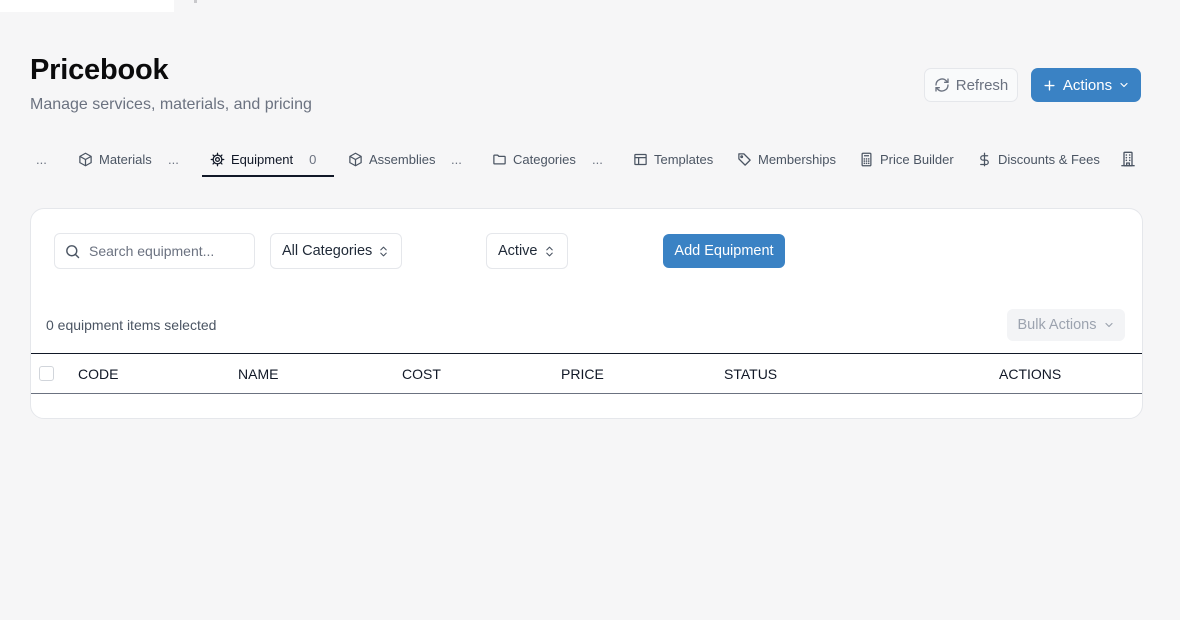  I want to click on page-title: Pricebook, so click(99, 70).